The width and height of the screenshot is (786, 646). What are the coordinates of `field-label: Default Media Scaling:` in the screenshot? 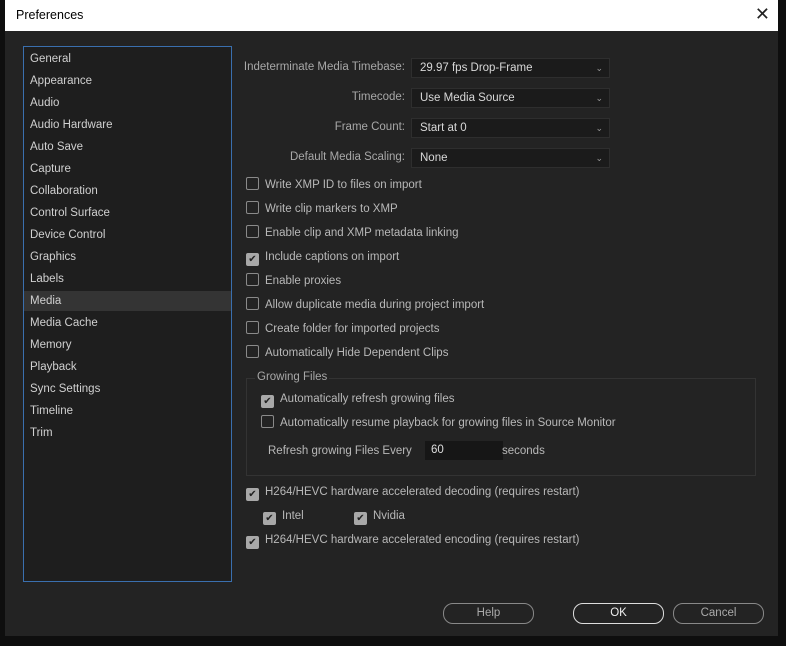 It's located at (347, 157).